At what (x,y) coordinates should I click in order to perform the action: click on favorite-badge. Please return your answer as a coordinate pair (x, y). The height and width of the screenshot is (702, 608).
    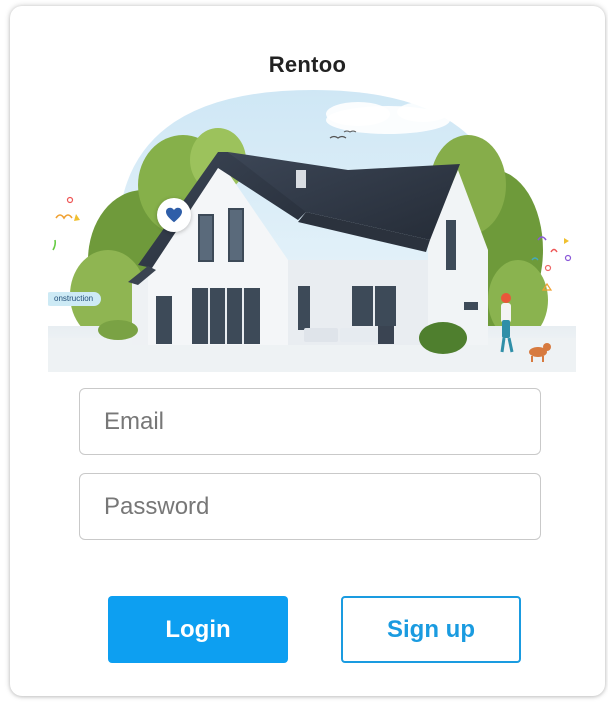
    Looking at the image, I should click on (174, 215).